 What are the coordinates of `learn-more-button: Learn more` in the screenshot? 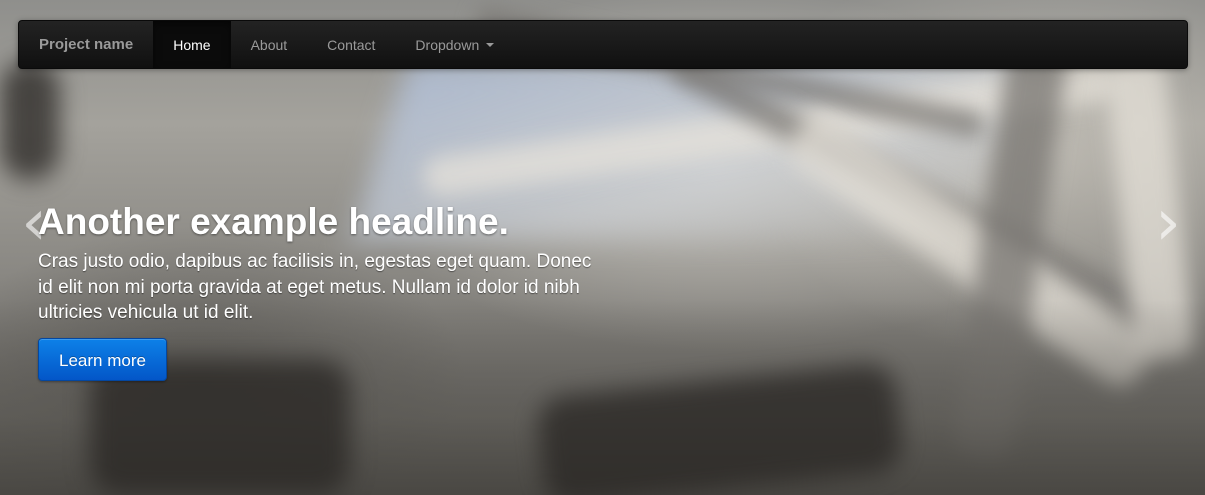 It's located at (102, 359).